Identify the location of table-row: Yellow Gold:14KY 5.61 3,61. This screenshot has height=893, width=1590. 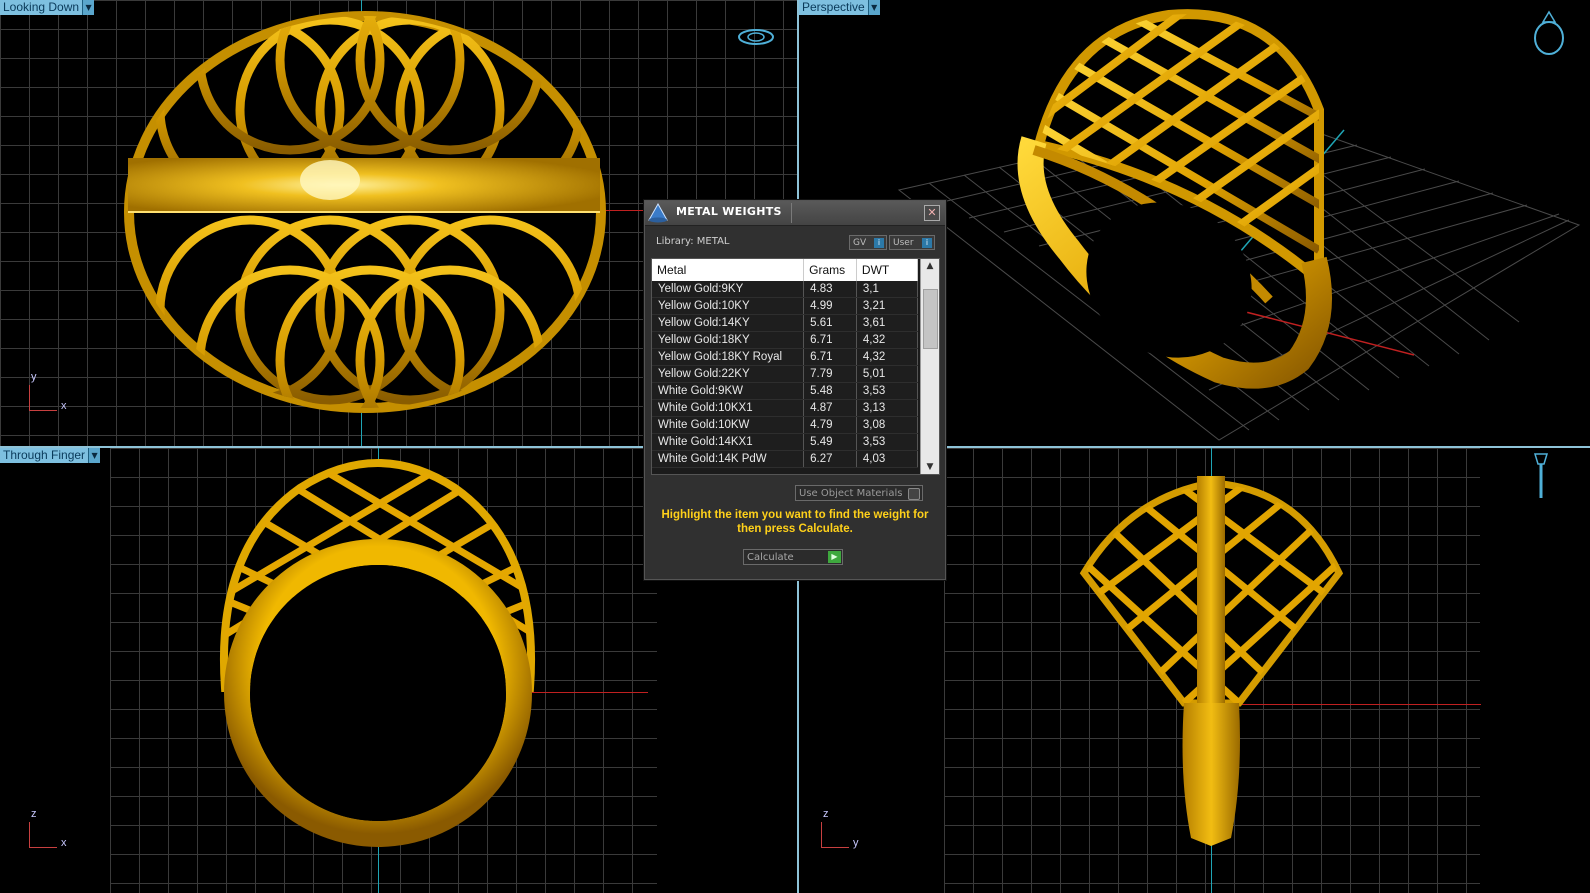
(785, 323).